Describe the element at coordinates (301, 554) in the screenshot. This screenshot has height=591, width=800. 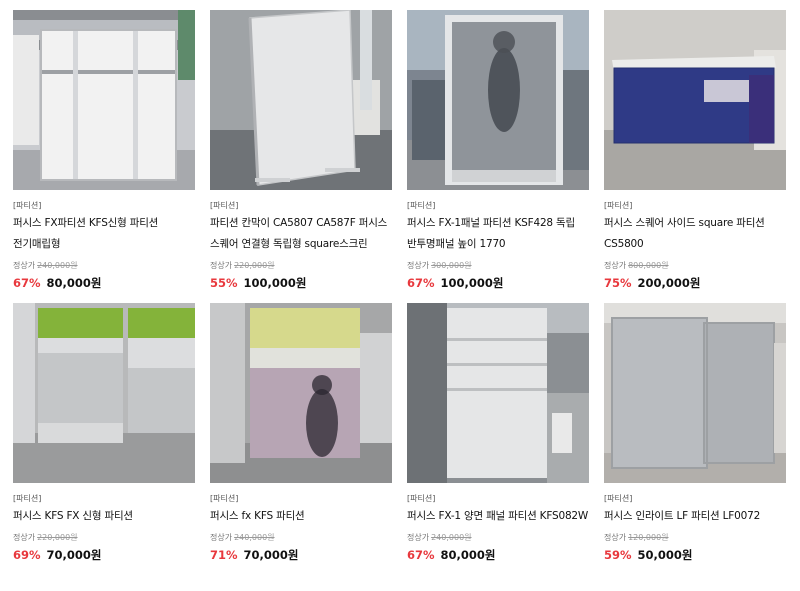
I see `price-row: 71% 70,000원` at that location.